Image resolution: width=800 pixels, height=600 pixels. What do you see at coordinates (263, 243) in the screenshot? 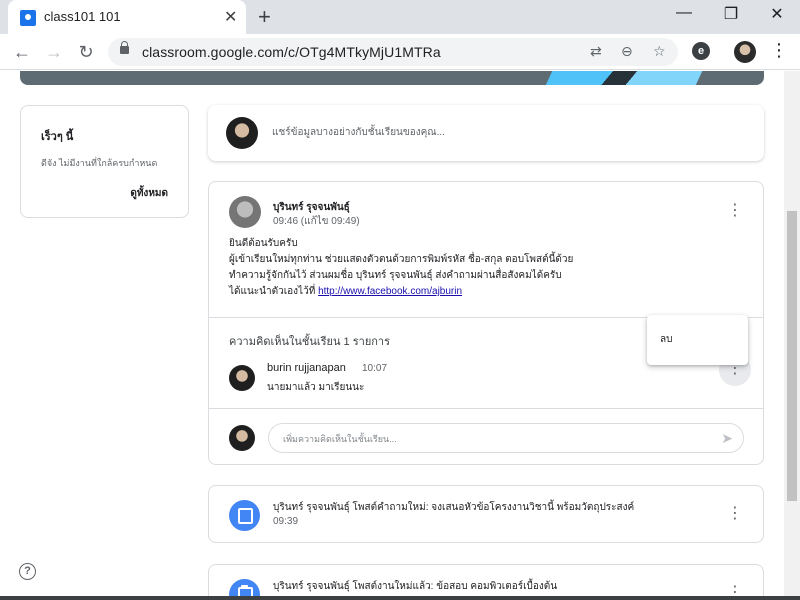
I see `post-line: ยินดีต้อนรับครับ` at bounding box center [263, 243].